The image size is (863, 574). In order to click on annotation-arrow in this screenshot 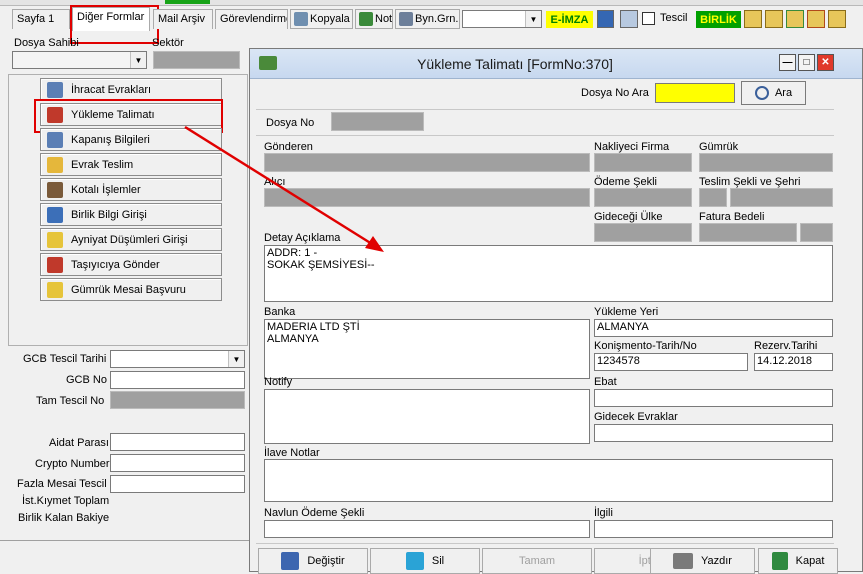, I will do `click(284, 188)`.